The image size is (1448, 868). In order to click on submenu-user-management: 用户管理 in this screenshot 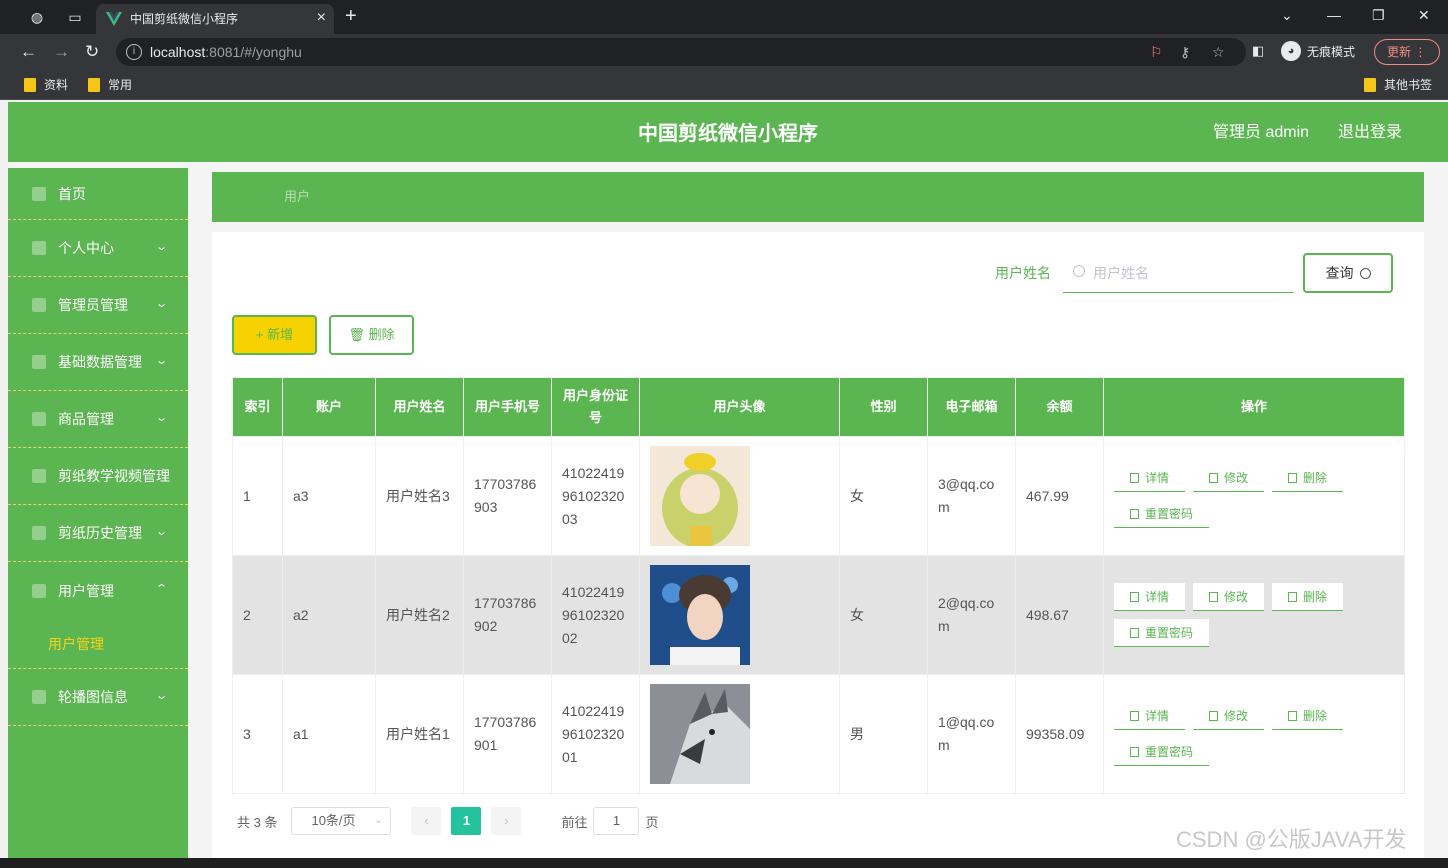, I will do `click(98, 644)`.